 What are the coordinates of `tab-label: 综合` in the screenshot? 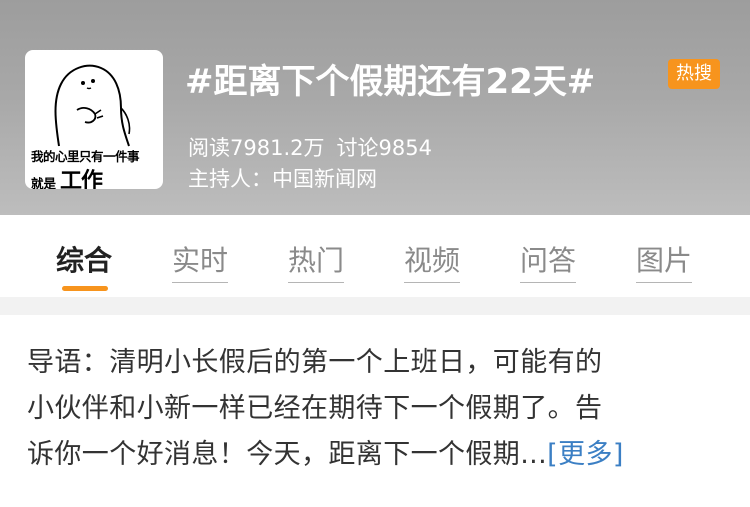 It's located at (84, 260).